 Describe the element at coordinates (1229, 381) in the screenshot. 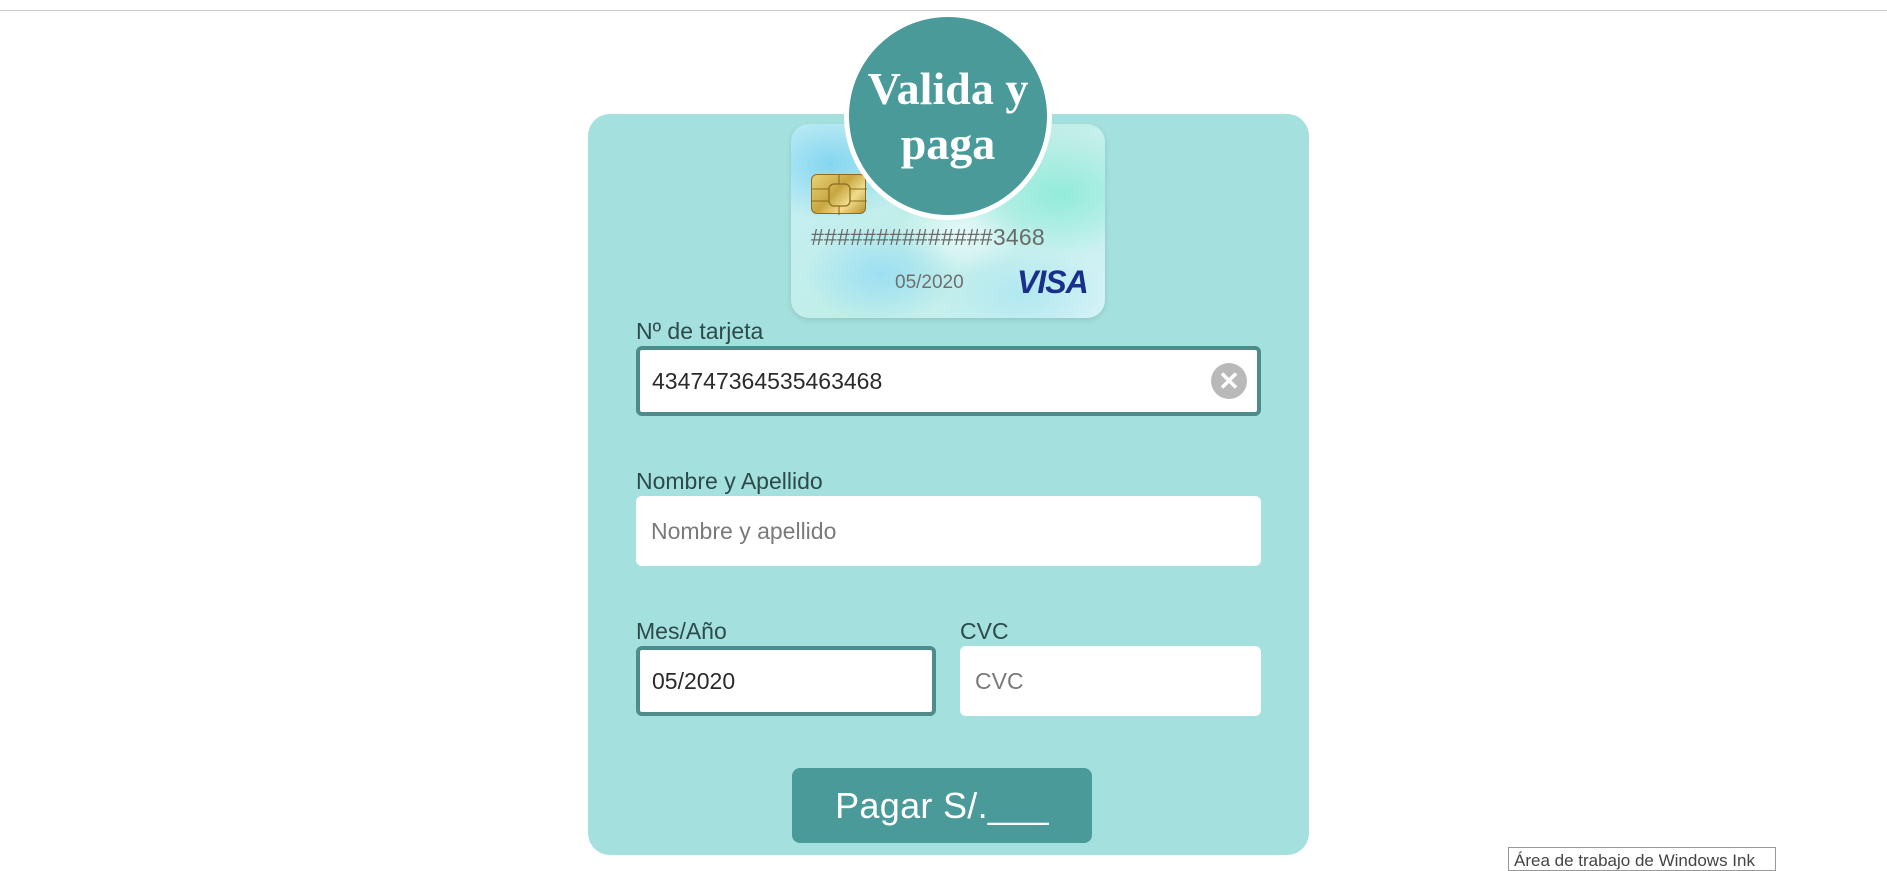

I see `close-circle-icon: ✕` at that location.